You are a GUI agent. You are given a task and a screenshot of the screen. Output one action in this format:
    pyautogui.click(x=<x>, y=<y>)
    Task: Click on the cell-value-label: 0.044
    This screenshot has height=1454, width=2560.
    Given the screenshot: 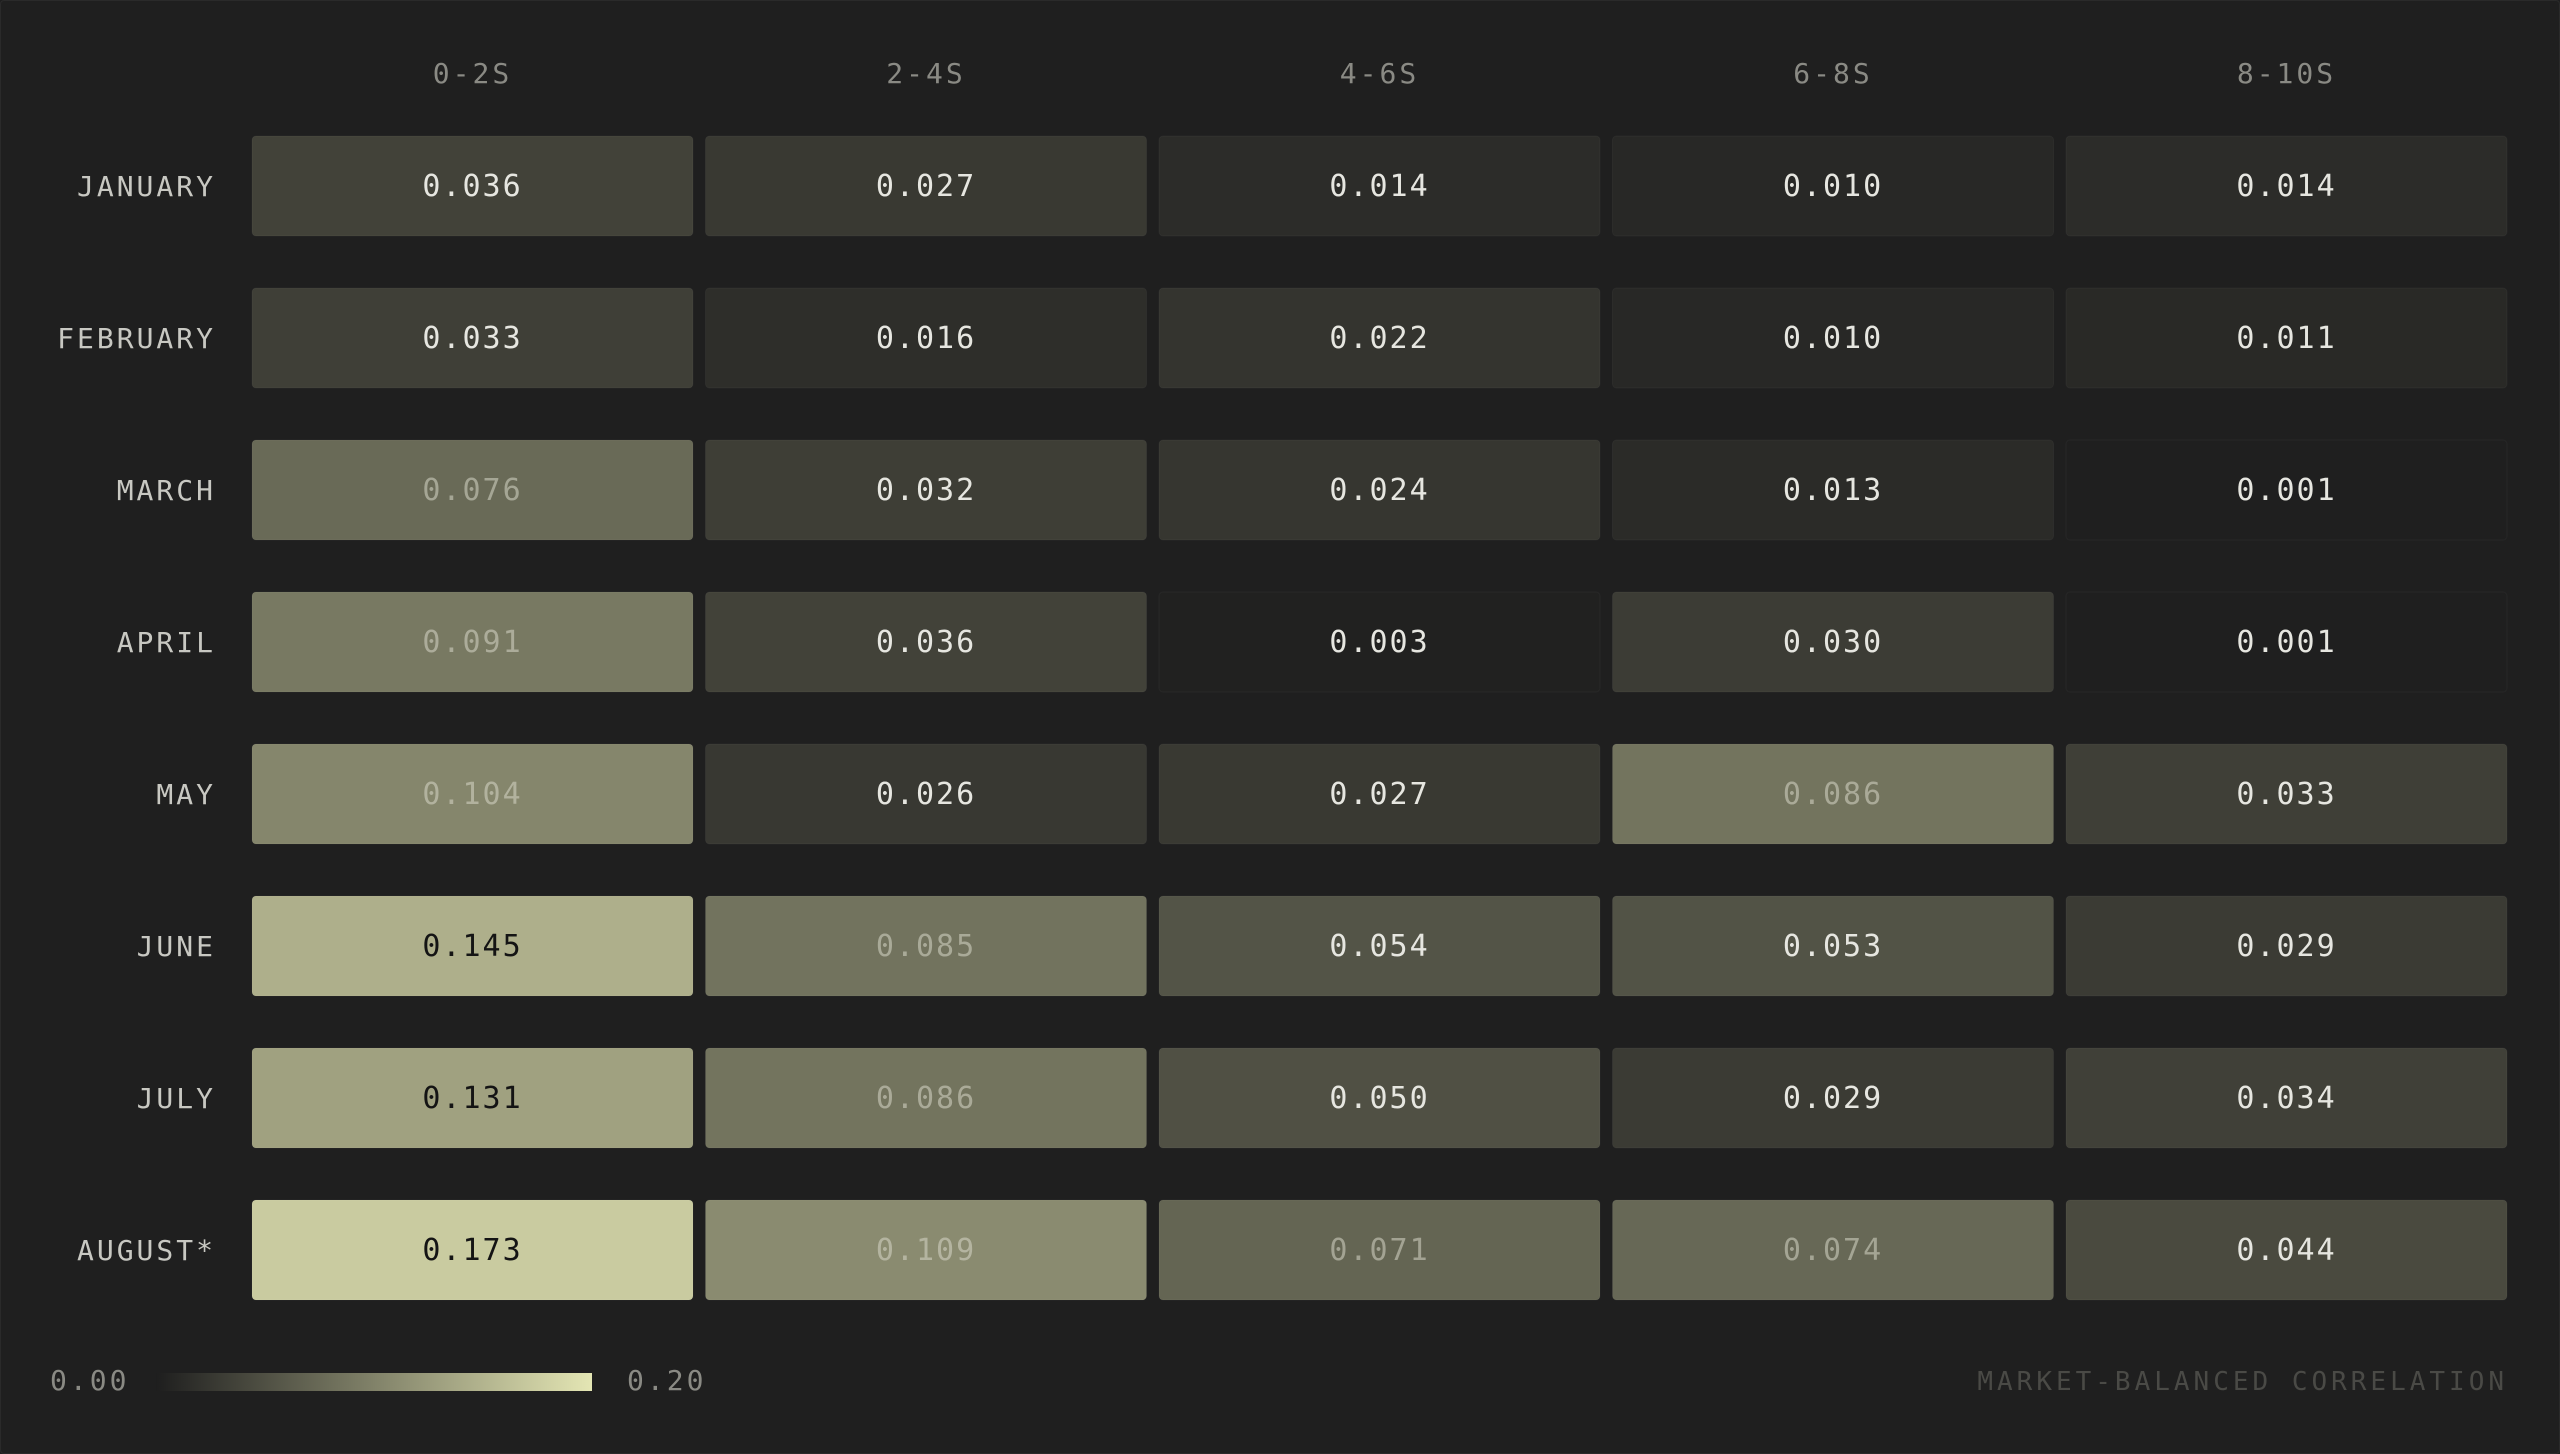 What is the action you would take?
    pyautogui.click(x=2286, y=1250)
    